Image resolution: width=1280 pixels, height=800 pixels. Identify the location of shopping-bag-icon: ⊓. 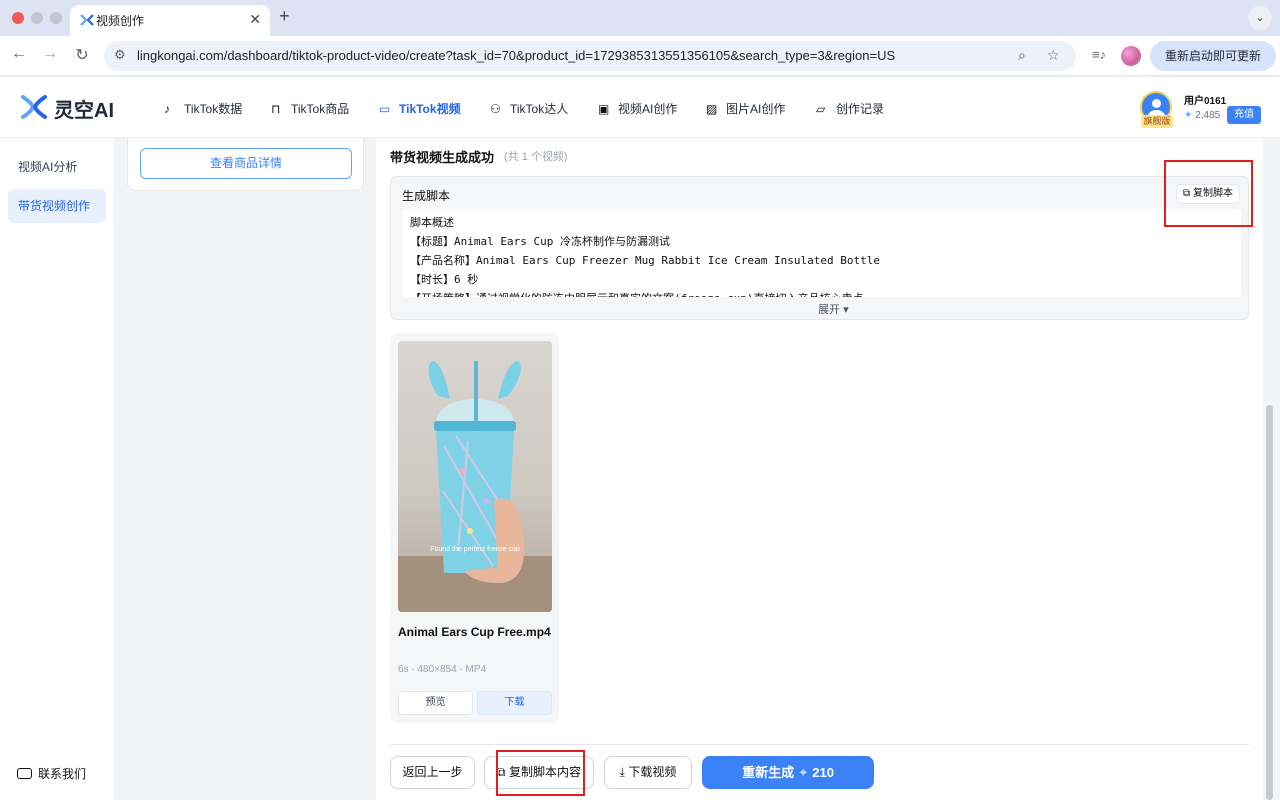
(276, 109).